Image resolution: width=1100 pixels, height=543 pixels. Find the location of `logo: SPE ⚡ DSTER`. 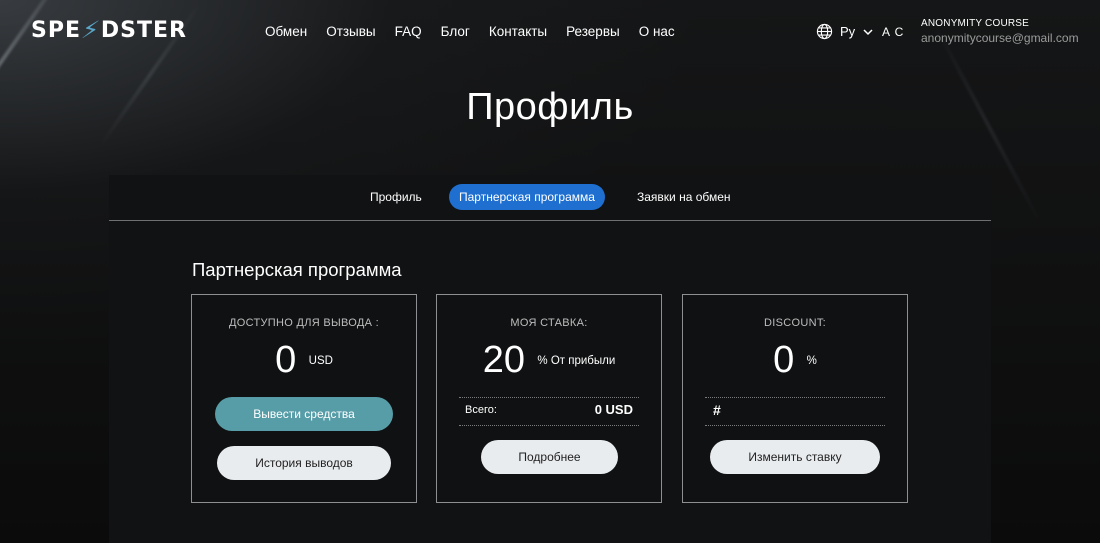

logo: SPE ⚡ DSTER is located at coordinates (109, 30).